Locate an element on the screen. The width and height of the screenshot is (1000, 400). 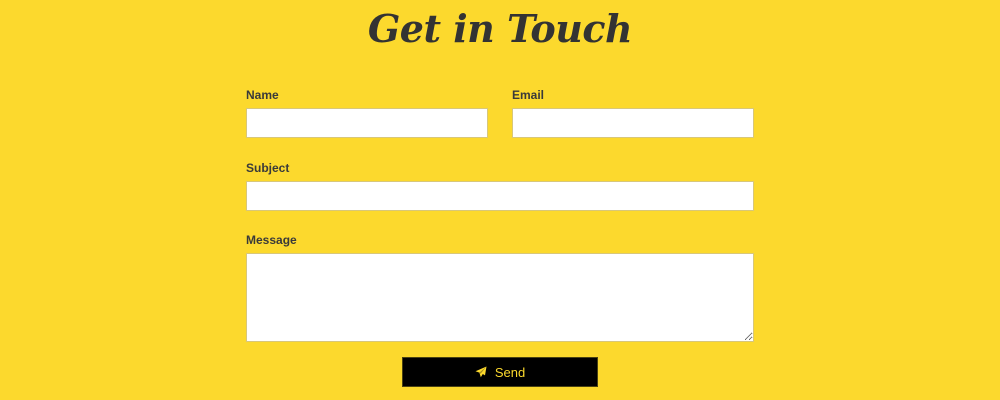
subject-input is located at coordinates (500, 196).